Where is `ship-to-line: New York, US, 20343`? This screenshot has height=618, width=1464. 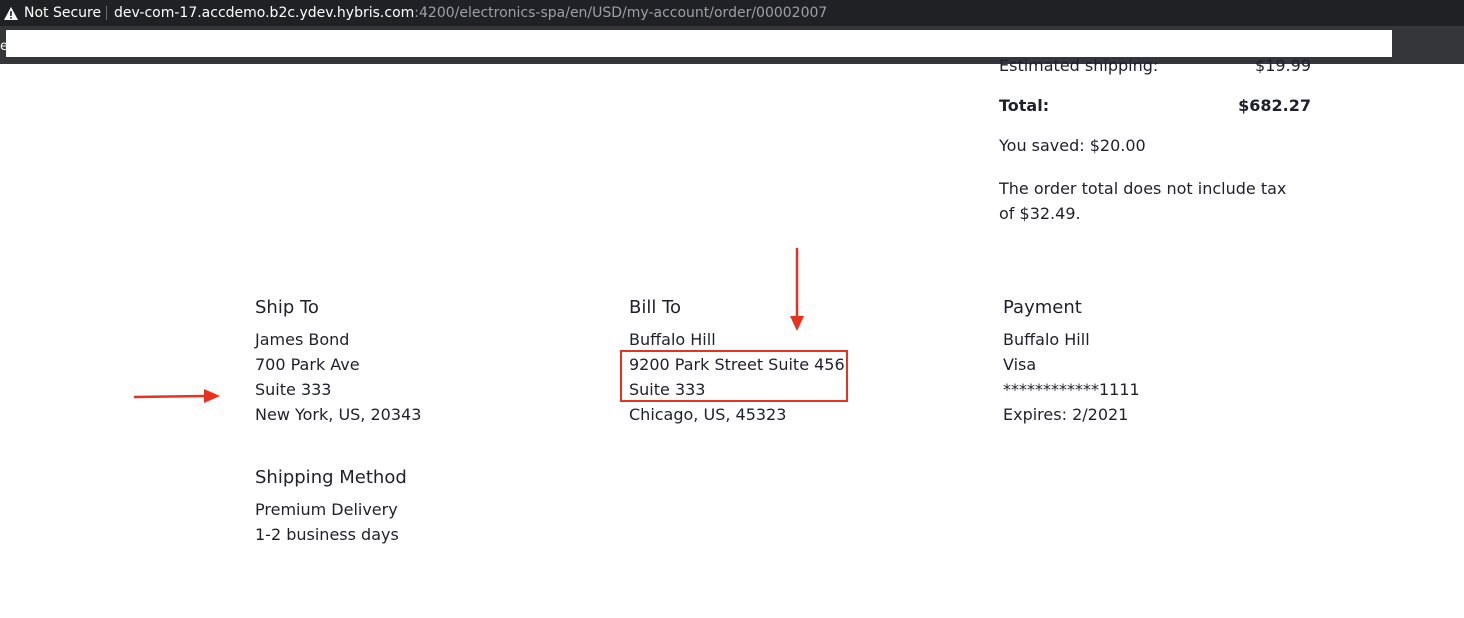
ship-to-line: New York, US, 20343 is located at coordinates (338, 414).